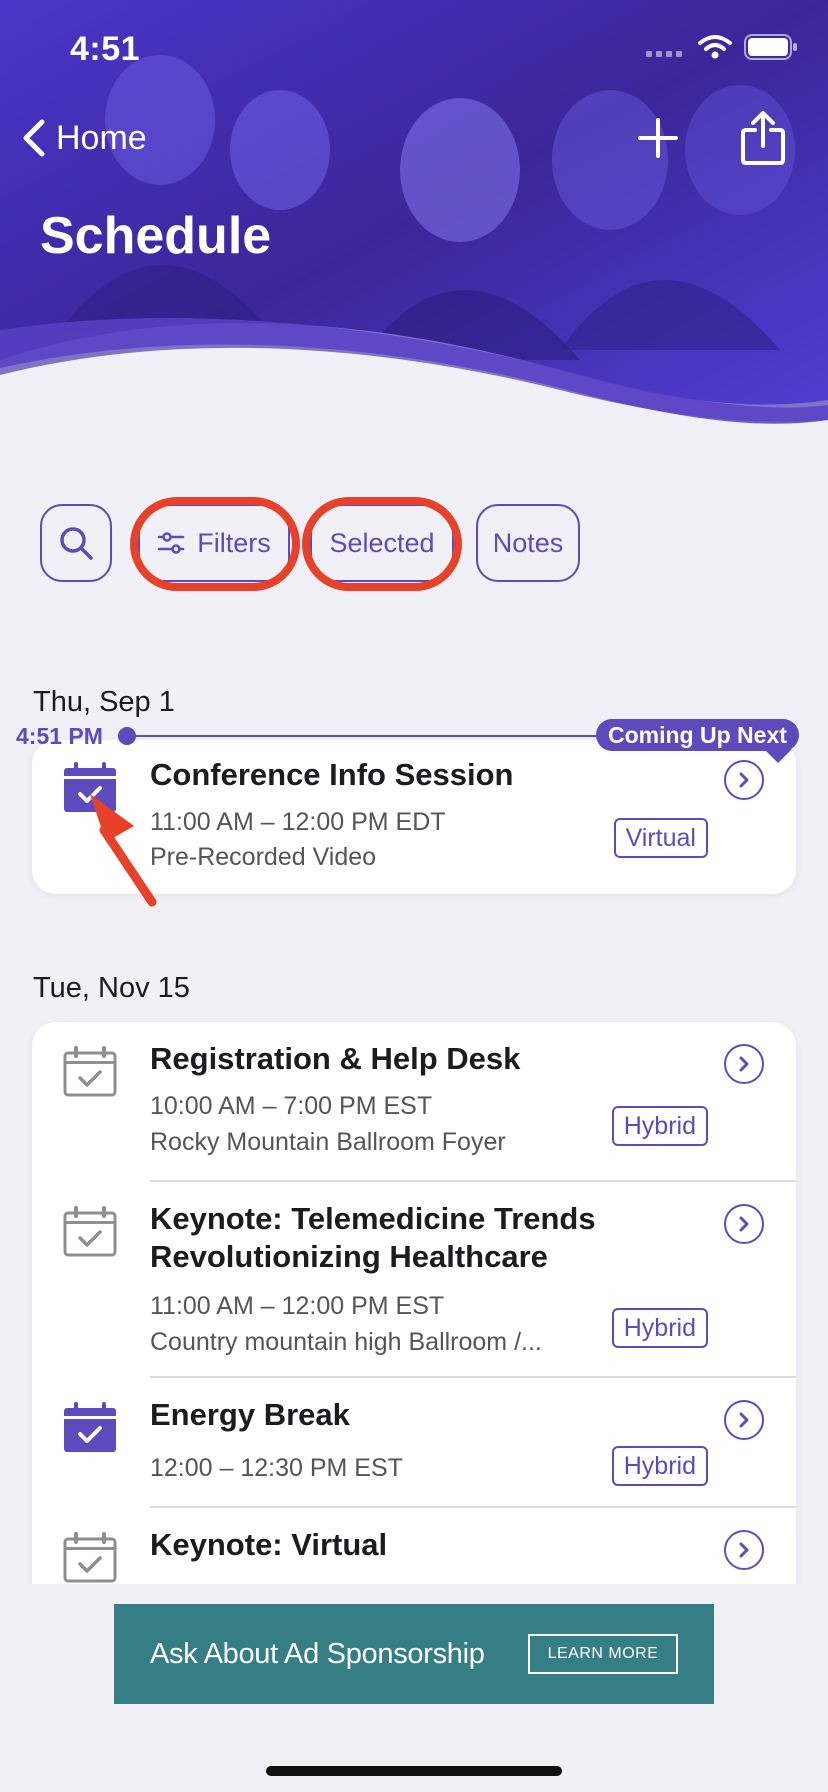 This screenshot has width=828, height=1792. I want to click on ad-banner: Ask About Ad Sponsorship LEARN MORE, so click(414, 1654).